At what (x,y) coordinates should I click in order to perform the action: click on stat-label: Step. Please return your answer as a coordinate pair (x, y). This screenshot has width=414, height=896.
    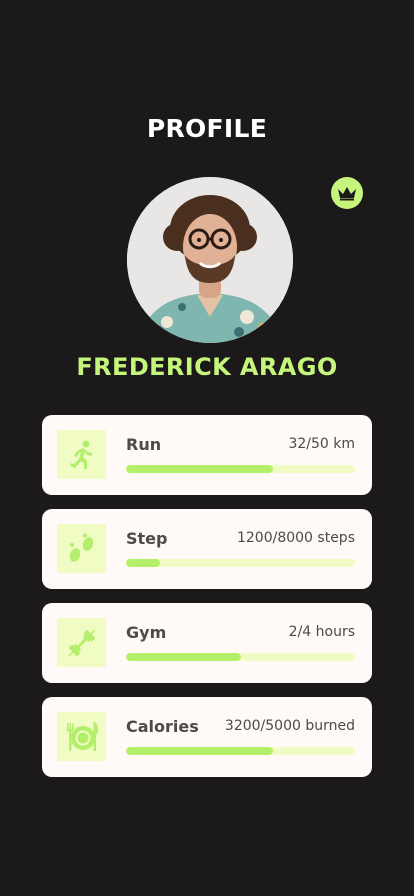
    Looking at the image, I should click on (147, 538).